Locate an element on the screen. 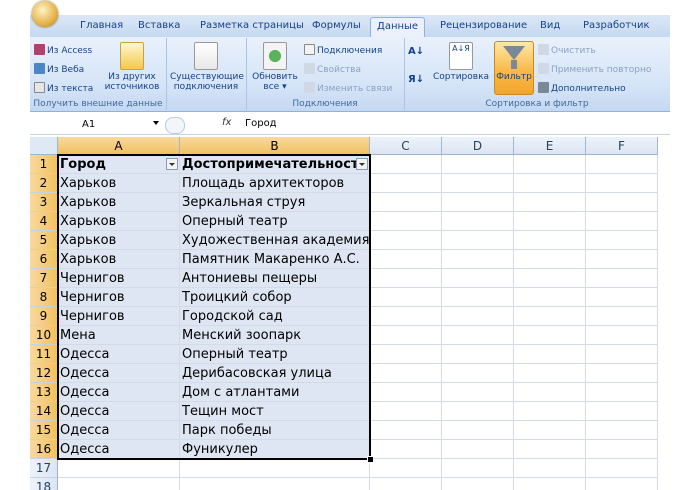 Image resolution: width=700 pixels, height=490 pixels. cell-b: Менский зоопарк is located at coordinates (275, 335).